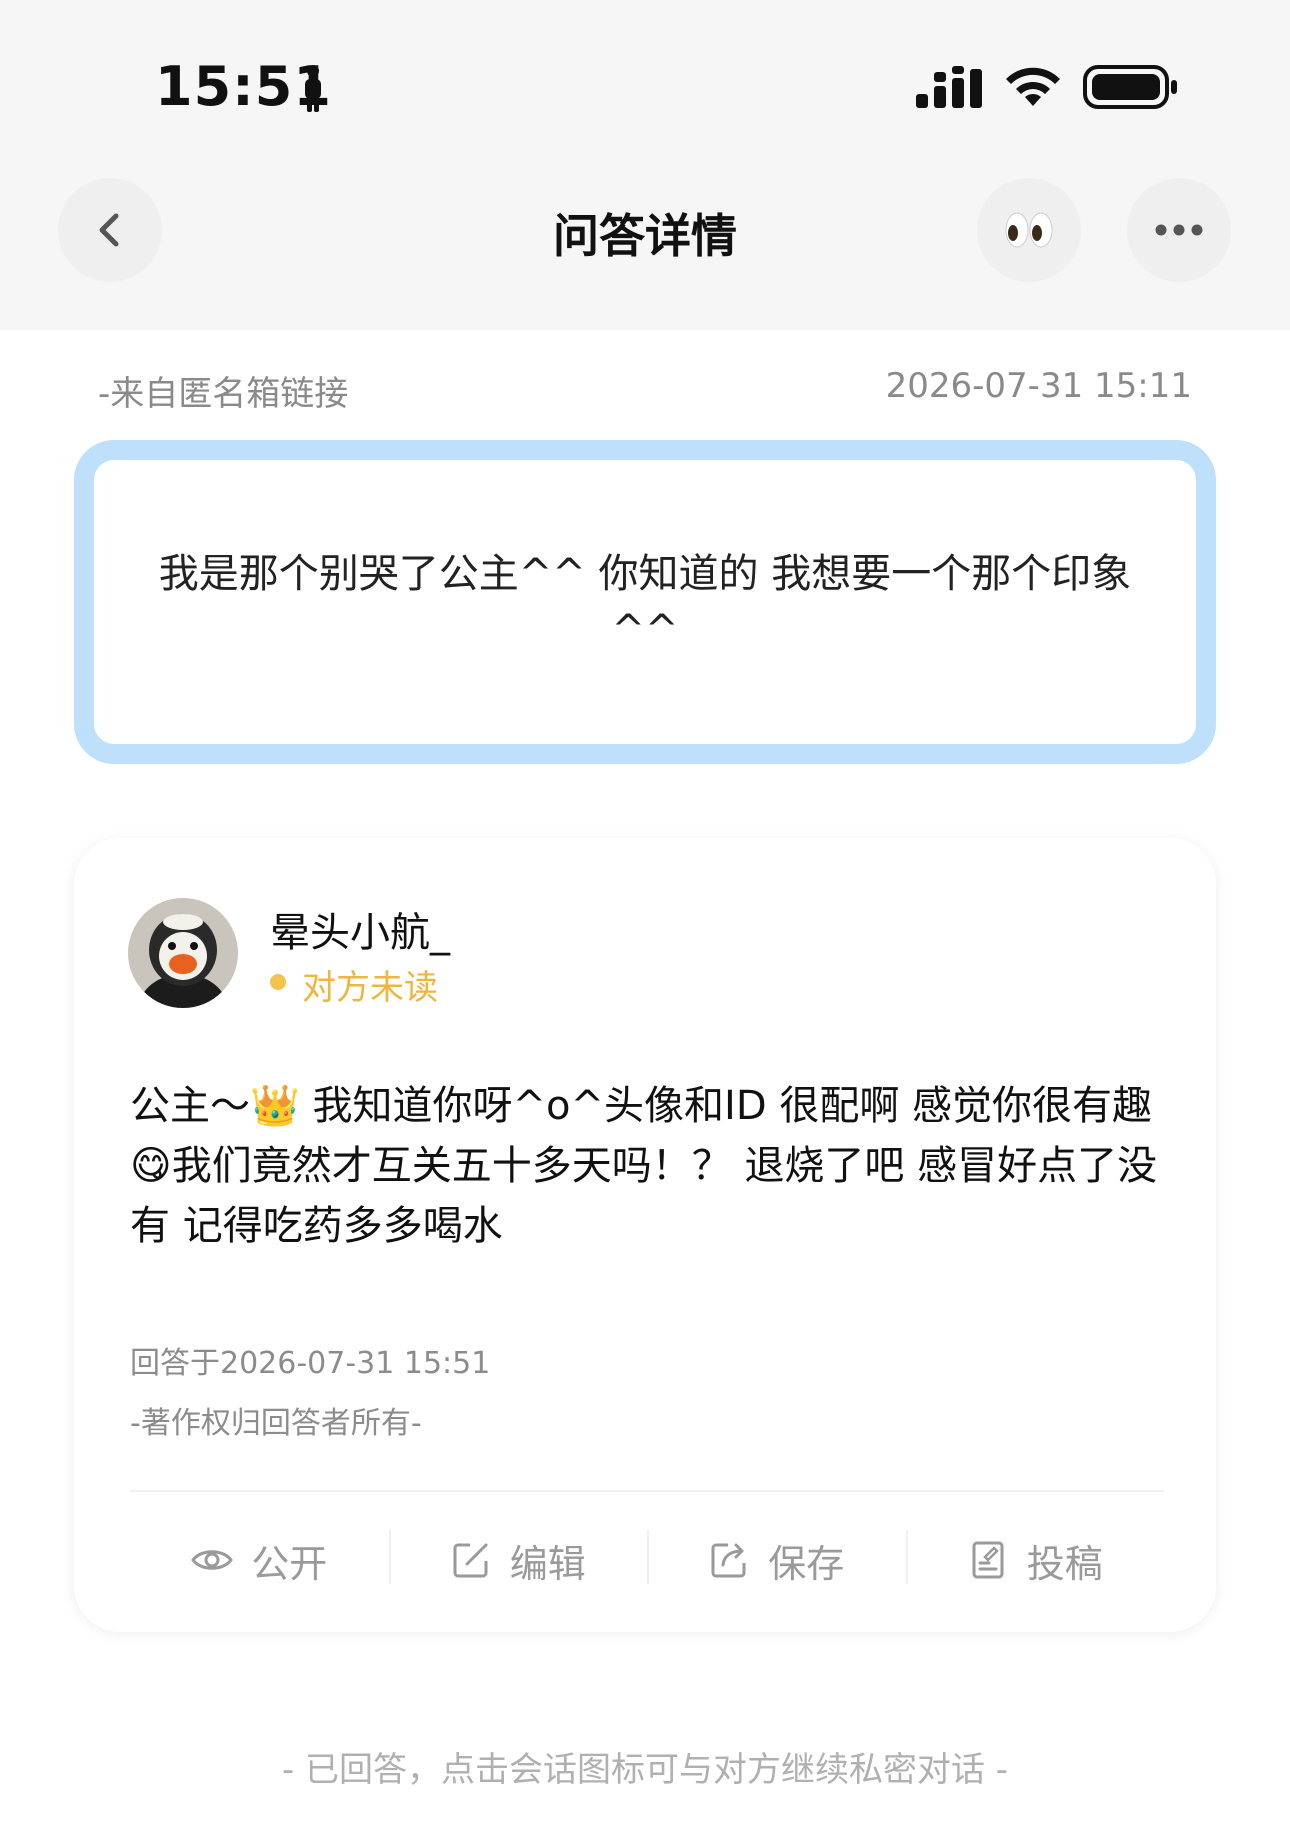  Describe the element at coordinates (647, 1491) in the screenshot. I see `divider` at that location.